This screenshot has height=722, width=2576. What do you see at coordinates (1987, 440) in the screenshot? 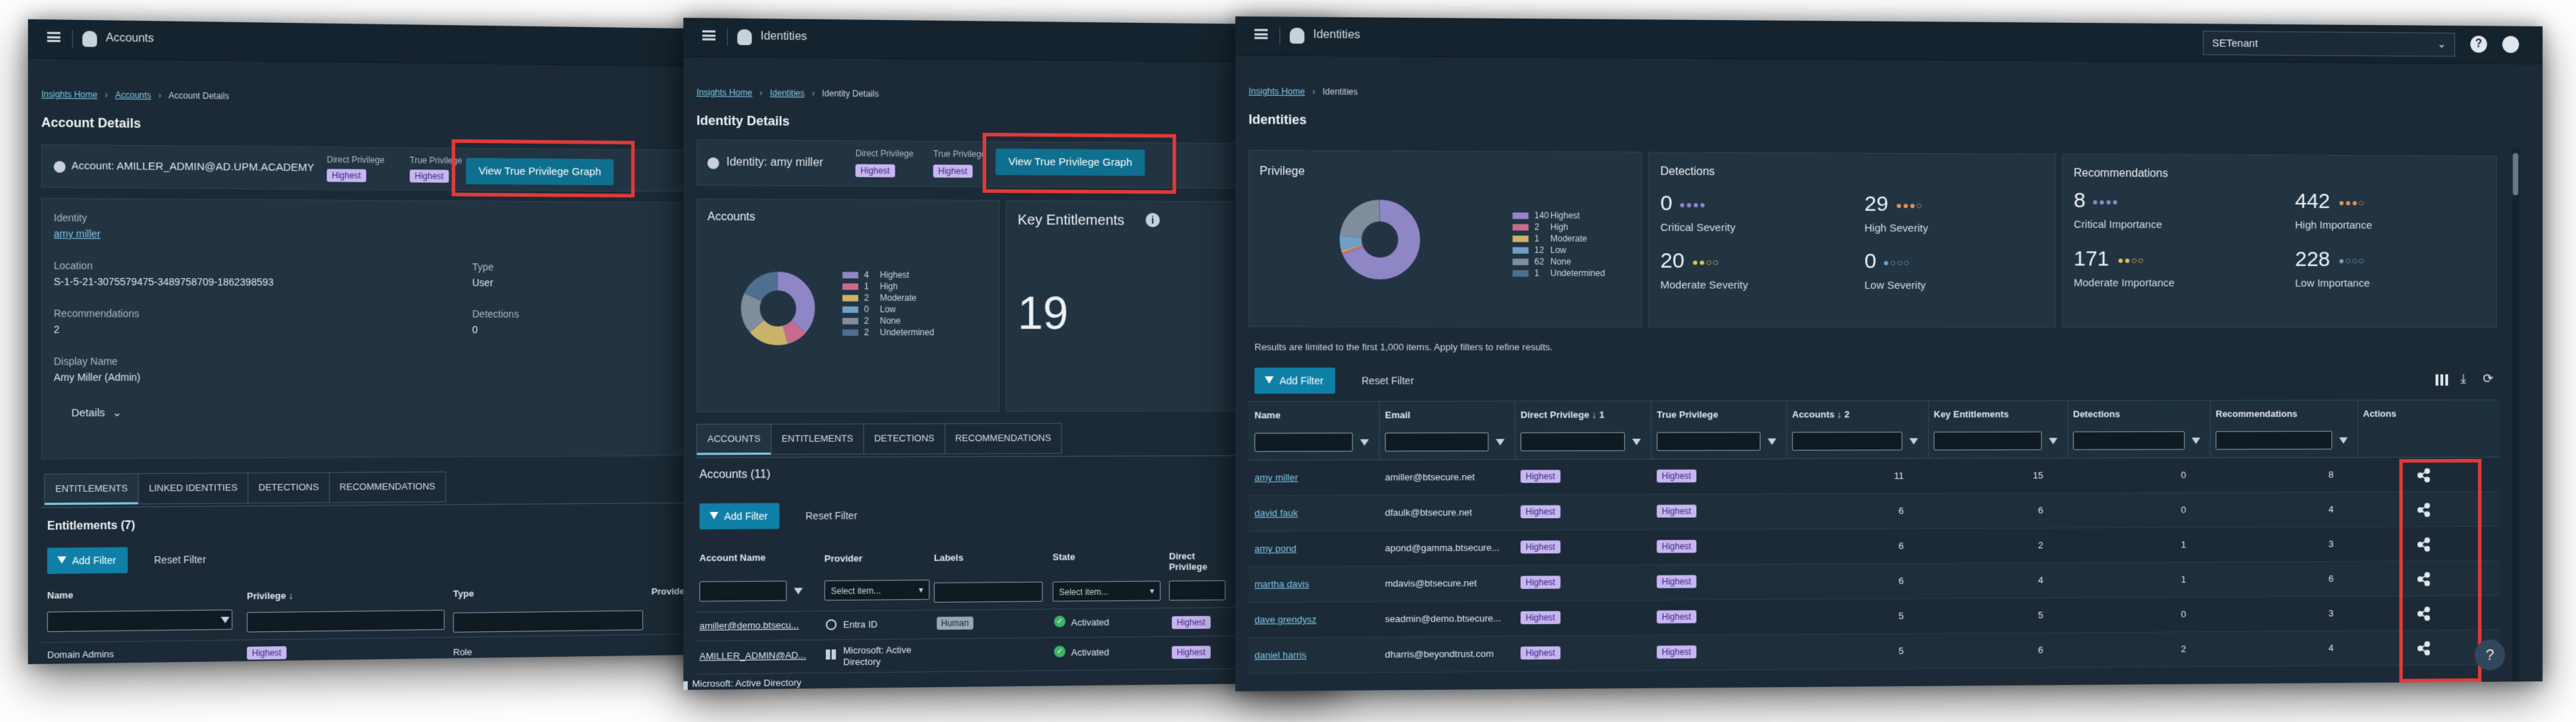
I see `key-entitlements-filter-input` at bounding box center [1987, 440].